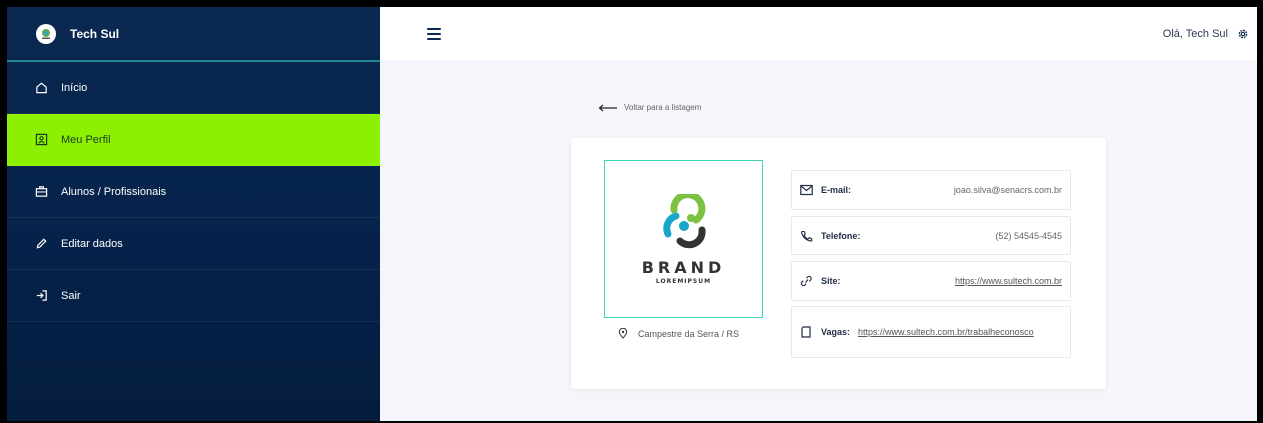 The width and height of the screenshot is (1263, 423). I want to click on brand-subtitle: LOREMIPSUM, so click(683, 281).